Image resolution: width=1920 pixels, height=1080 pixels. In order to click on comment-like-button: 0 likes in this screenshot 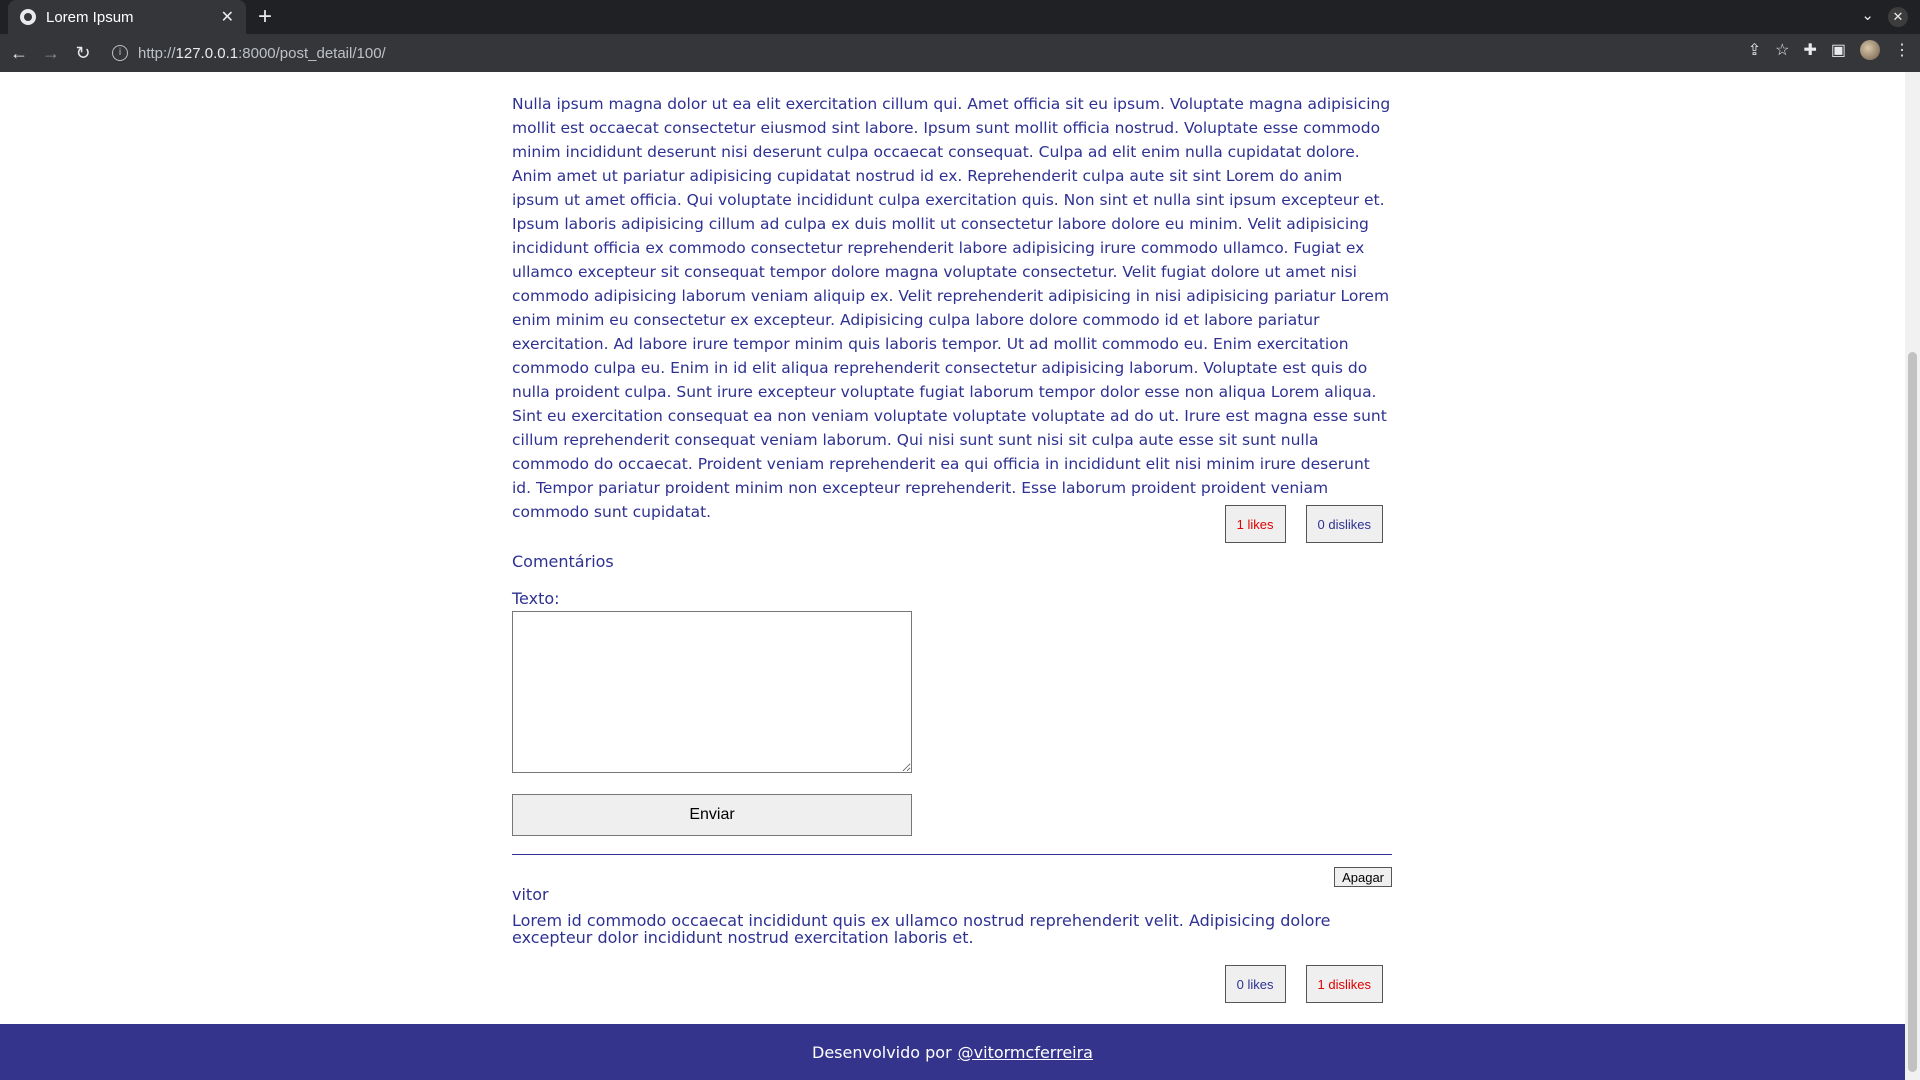, I will do `click(1255, 984)`.